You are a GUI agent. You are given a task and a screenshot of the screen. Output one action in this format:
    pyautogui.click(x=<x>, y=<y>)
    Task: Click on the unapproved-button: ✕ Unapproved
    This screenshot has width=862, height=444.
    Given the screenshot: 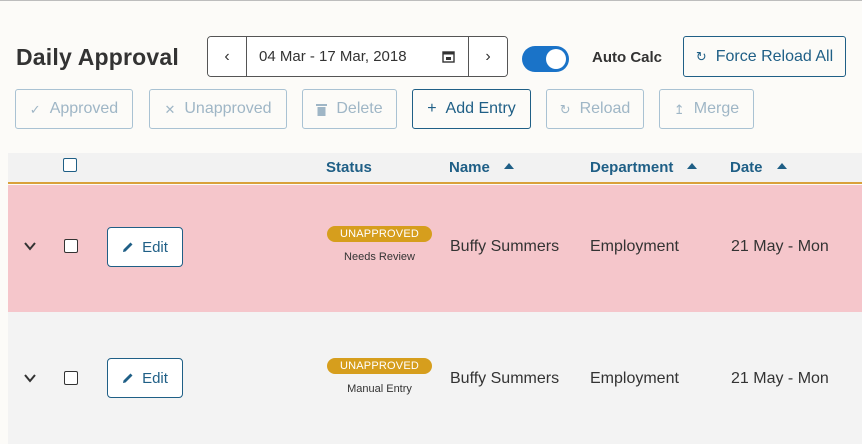 What is the action you would take?
    pyautogui.click(x=218, y=109)
    